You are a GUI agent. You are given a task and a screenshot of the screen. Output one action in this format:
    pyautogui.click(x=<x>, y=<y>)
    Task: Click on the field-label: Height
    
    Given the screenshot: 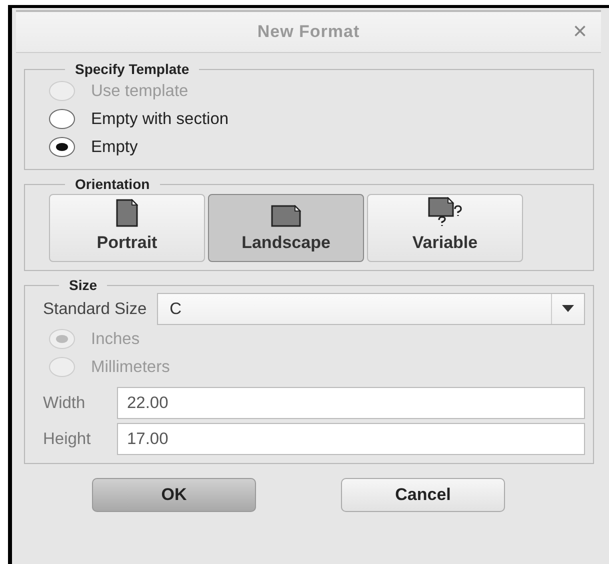 What is the action you would take?
    pyautogui.click(x=67, y=439)
    